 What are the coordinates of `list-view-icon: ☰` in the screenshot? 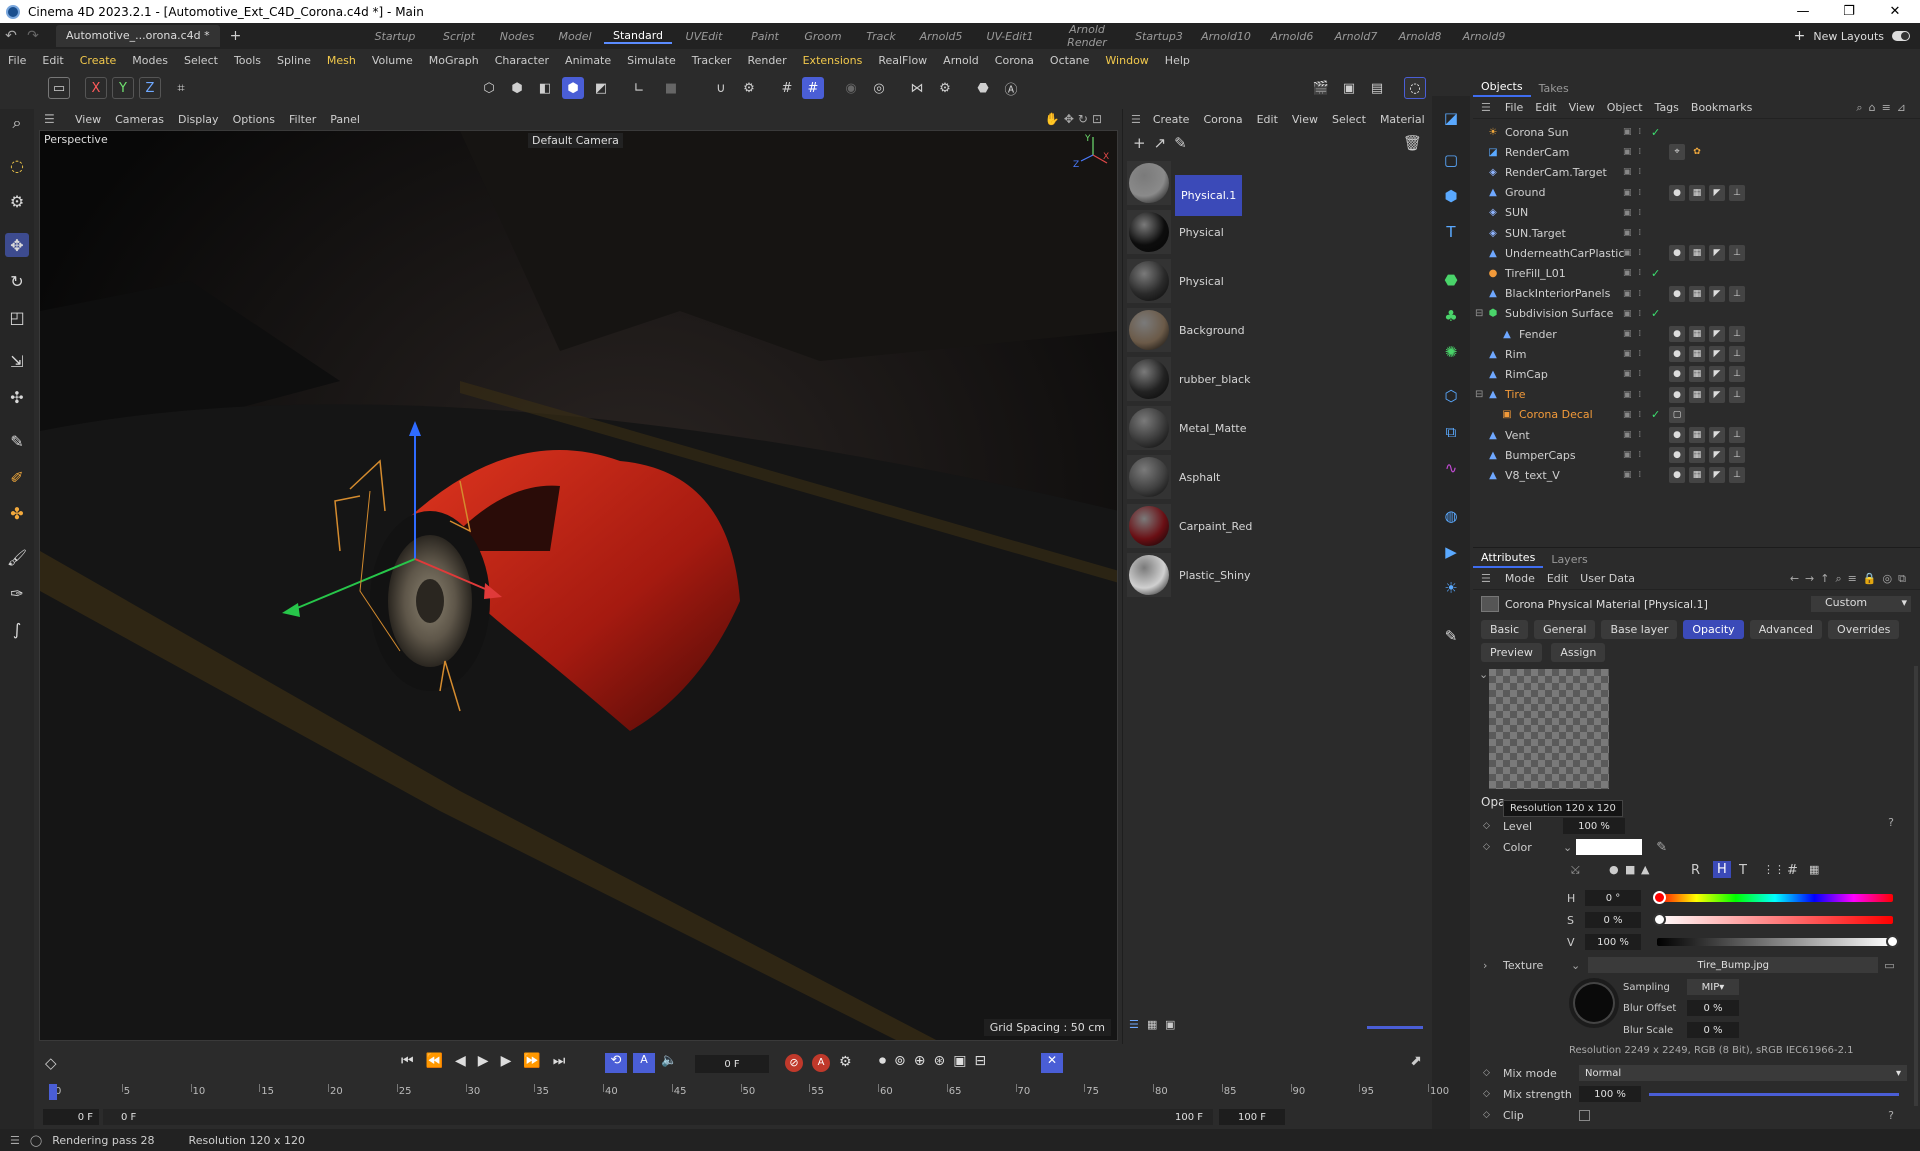 It's located at (1134, 1024).